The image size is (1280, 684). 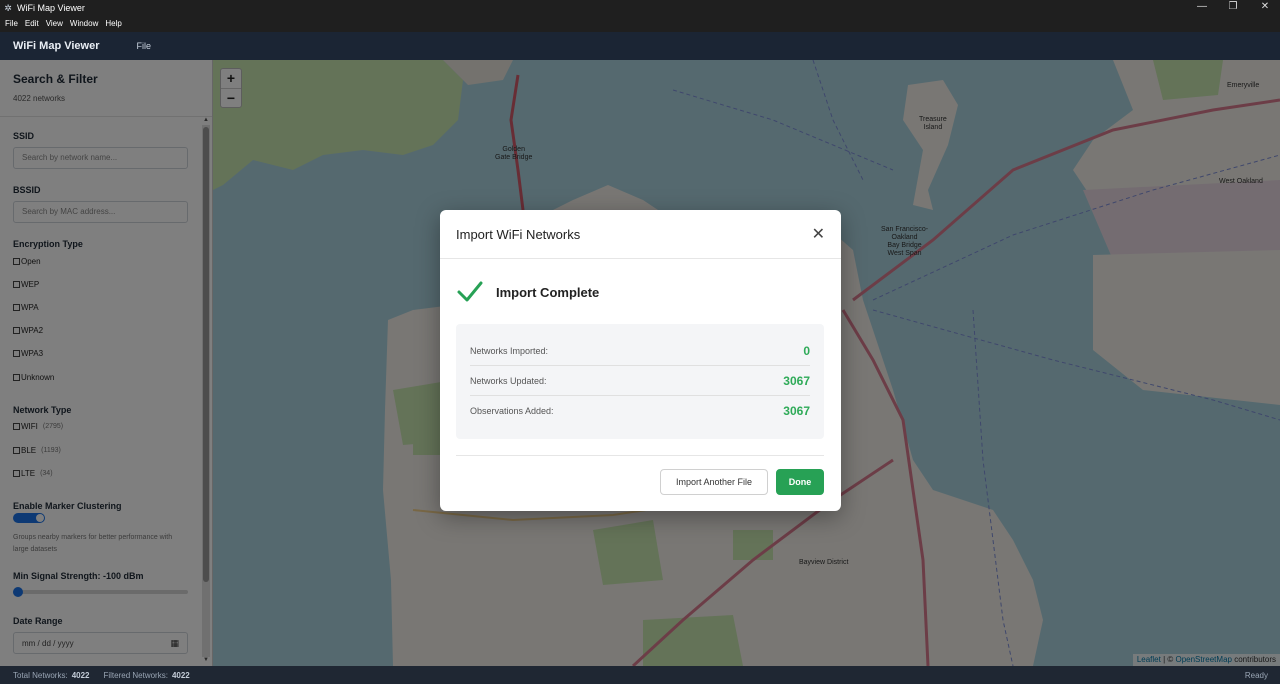 I want to click on stat-row: Observations Added: 3067, so click(x=640, y=411).